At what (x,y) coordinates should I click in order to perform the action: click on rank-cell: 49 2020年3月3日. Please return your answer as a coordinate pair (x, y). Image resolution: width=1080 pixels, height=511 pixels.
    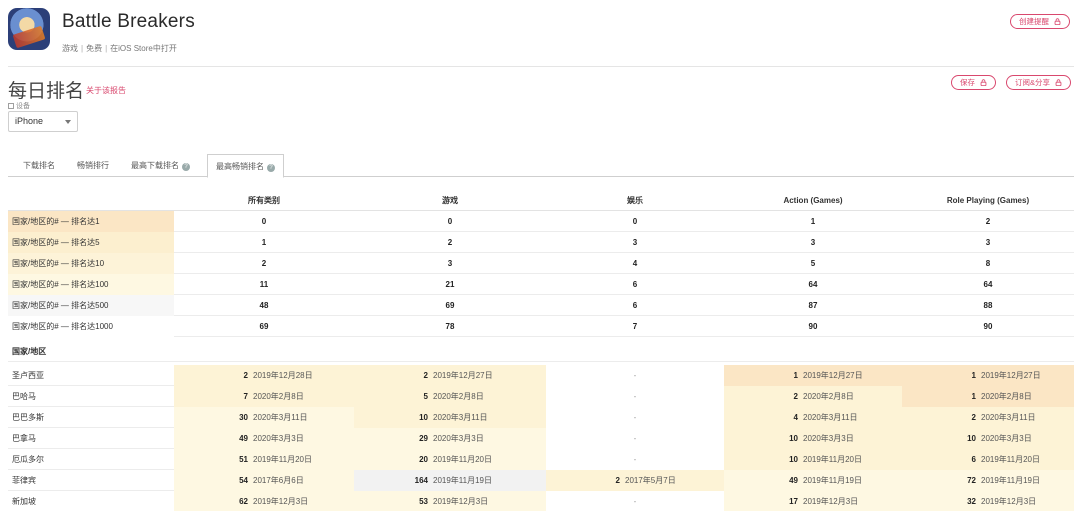
    Looking at the image, I should click on (264, 438).